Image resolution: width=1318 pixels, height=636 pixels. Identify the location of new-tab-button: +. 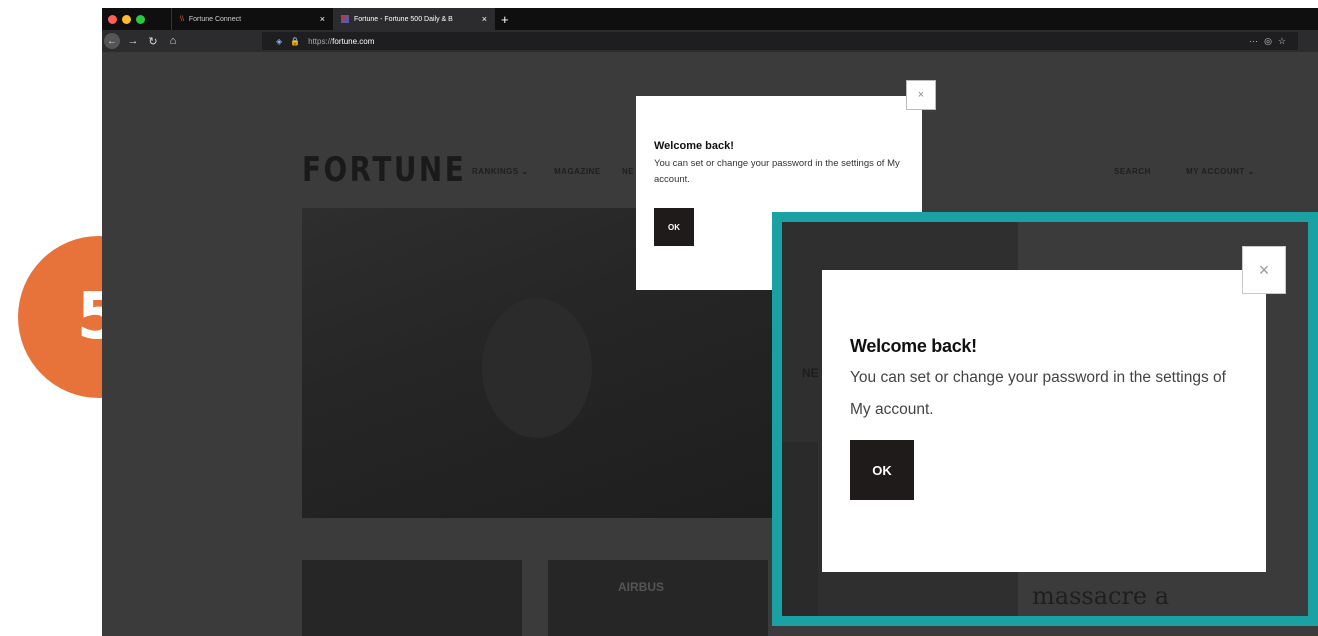
(505, 19).